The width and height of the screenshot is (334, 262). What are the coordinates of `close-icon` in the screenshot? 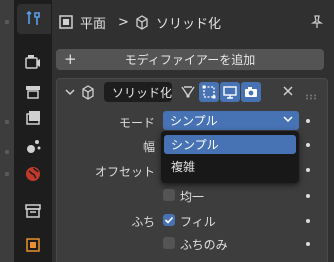 It's located at (288, 92).